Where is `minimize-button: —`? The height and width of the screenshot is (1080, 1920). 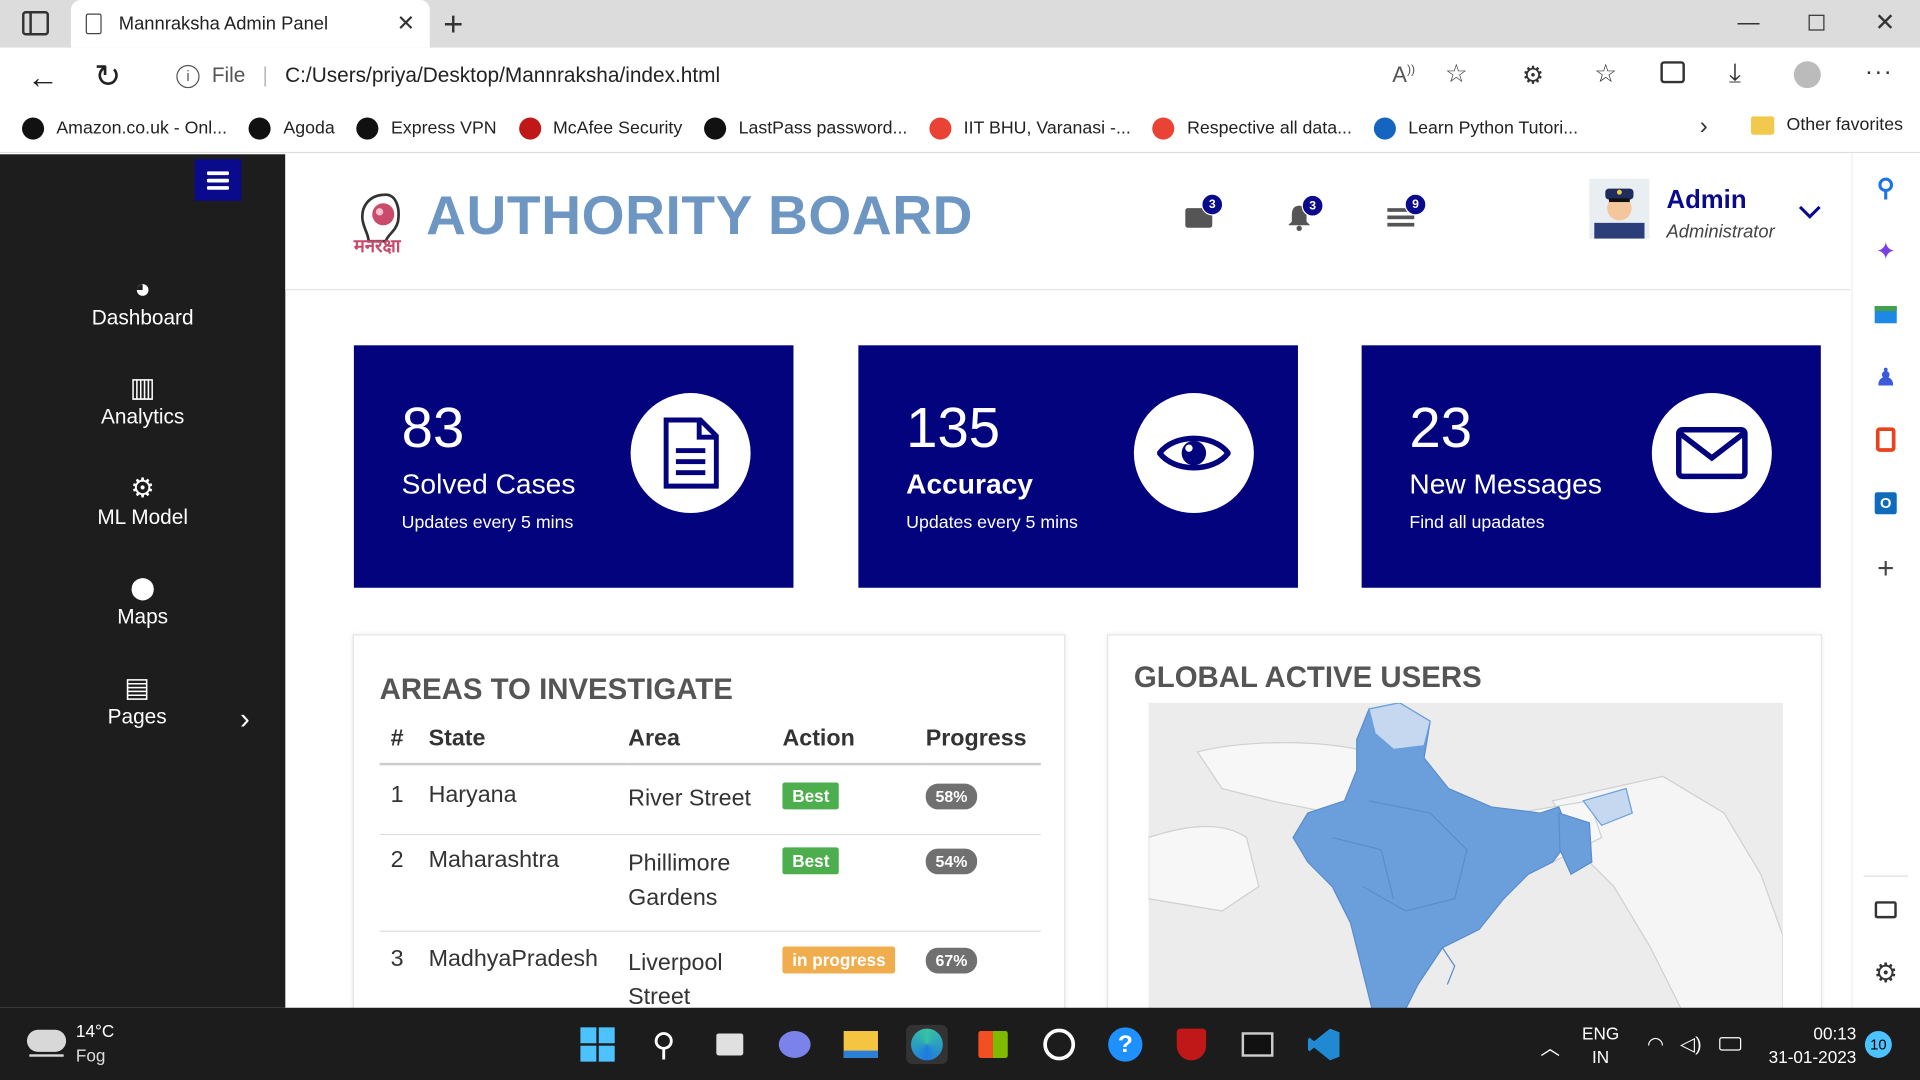 minimize-button: — is located at coordinates (1749, 23).